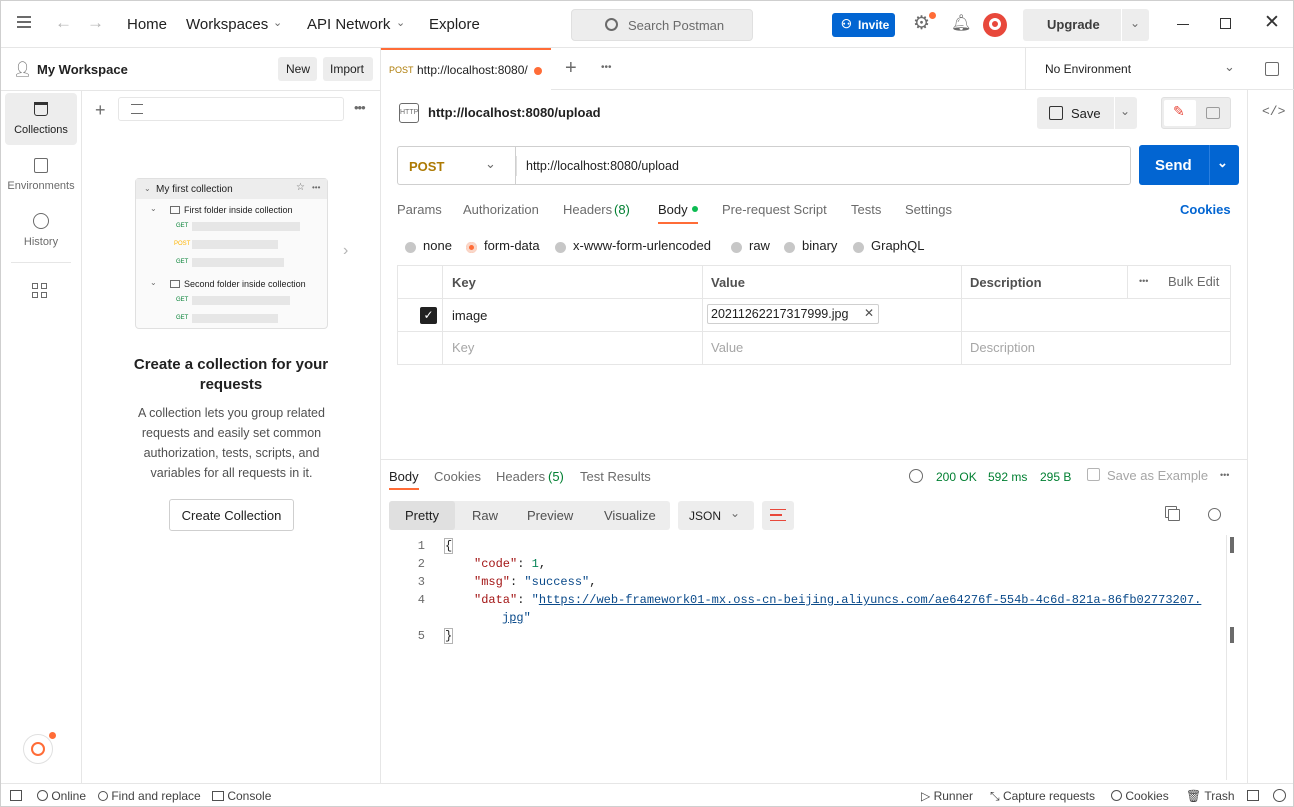 This screenshot has height=807, width=1294. Describe the element at coordinates (921, 23) in the screenshot. I see `settings-gear-icon: ⚙` at that location.